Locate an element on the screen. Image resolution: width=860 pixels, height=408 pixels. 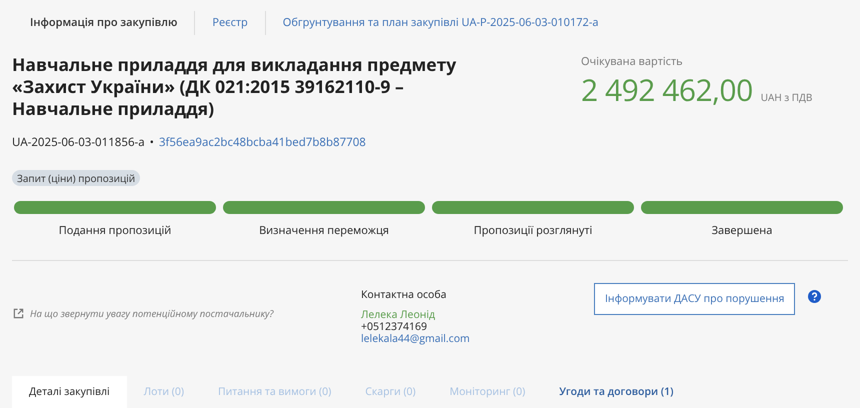
procedure-badge: Запит (ціни) пропозицій is located at coordinates (76, 178).